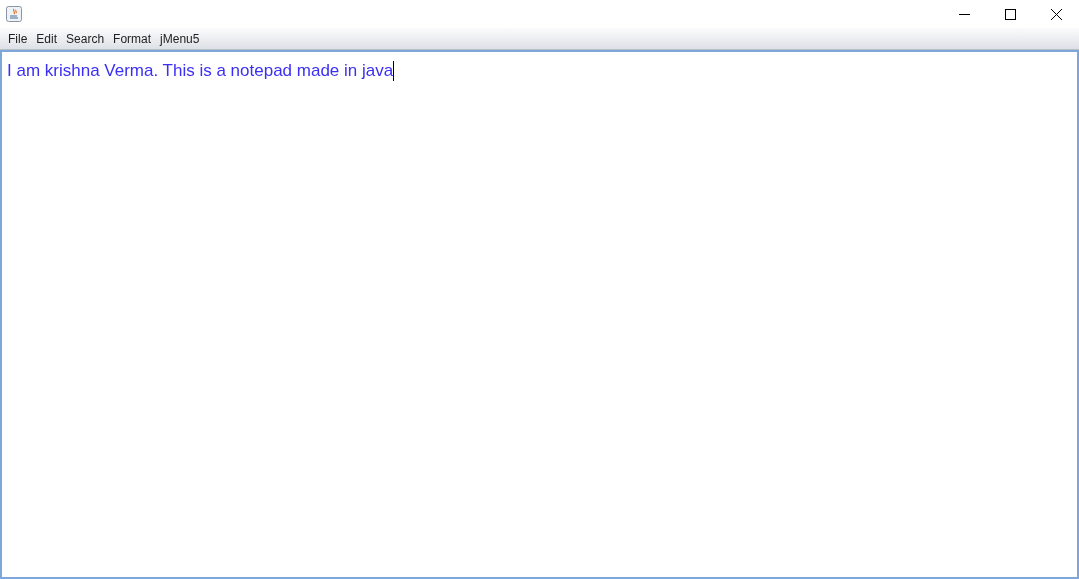  Describe the element at coordinates (14, 14) in the screenshot. I see `app-icon` at that location.